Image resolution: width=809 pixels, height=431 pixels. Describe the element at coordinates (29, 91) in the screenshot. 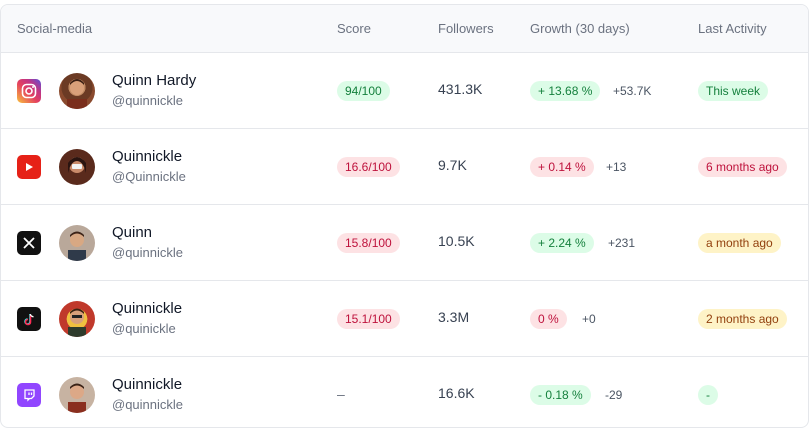

I see `instagram-icon` at that location.